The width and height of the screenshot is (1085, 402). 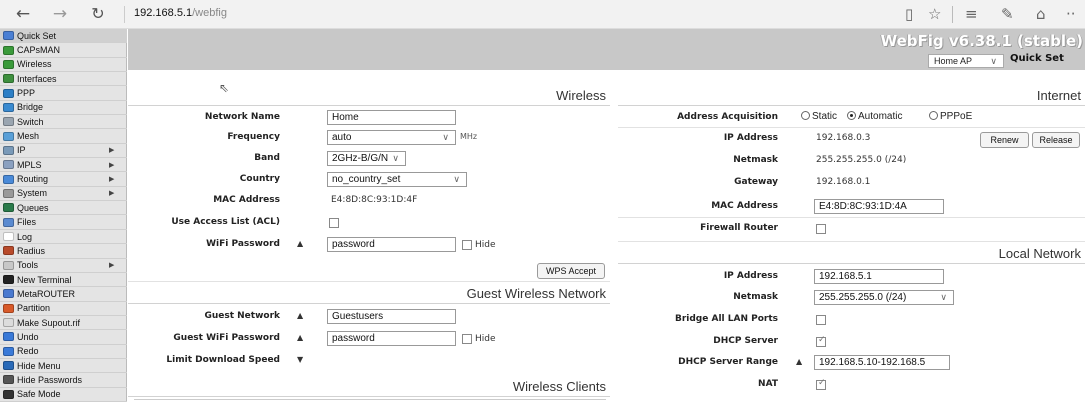 I want to click on nat-checkbox, so click(x=821, y=384).